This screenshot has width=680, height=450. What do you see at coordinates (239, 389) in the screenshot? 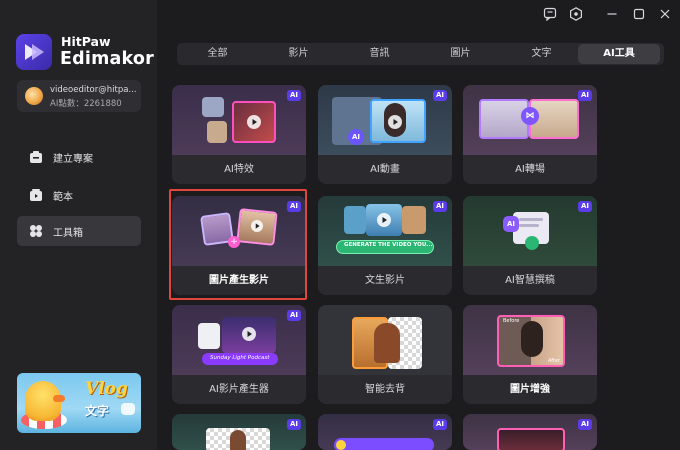
I see `card-label: AI影片產生器` at bounding box center [239, 389].